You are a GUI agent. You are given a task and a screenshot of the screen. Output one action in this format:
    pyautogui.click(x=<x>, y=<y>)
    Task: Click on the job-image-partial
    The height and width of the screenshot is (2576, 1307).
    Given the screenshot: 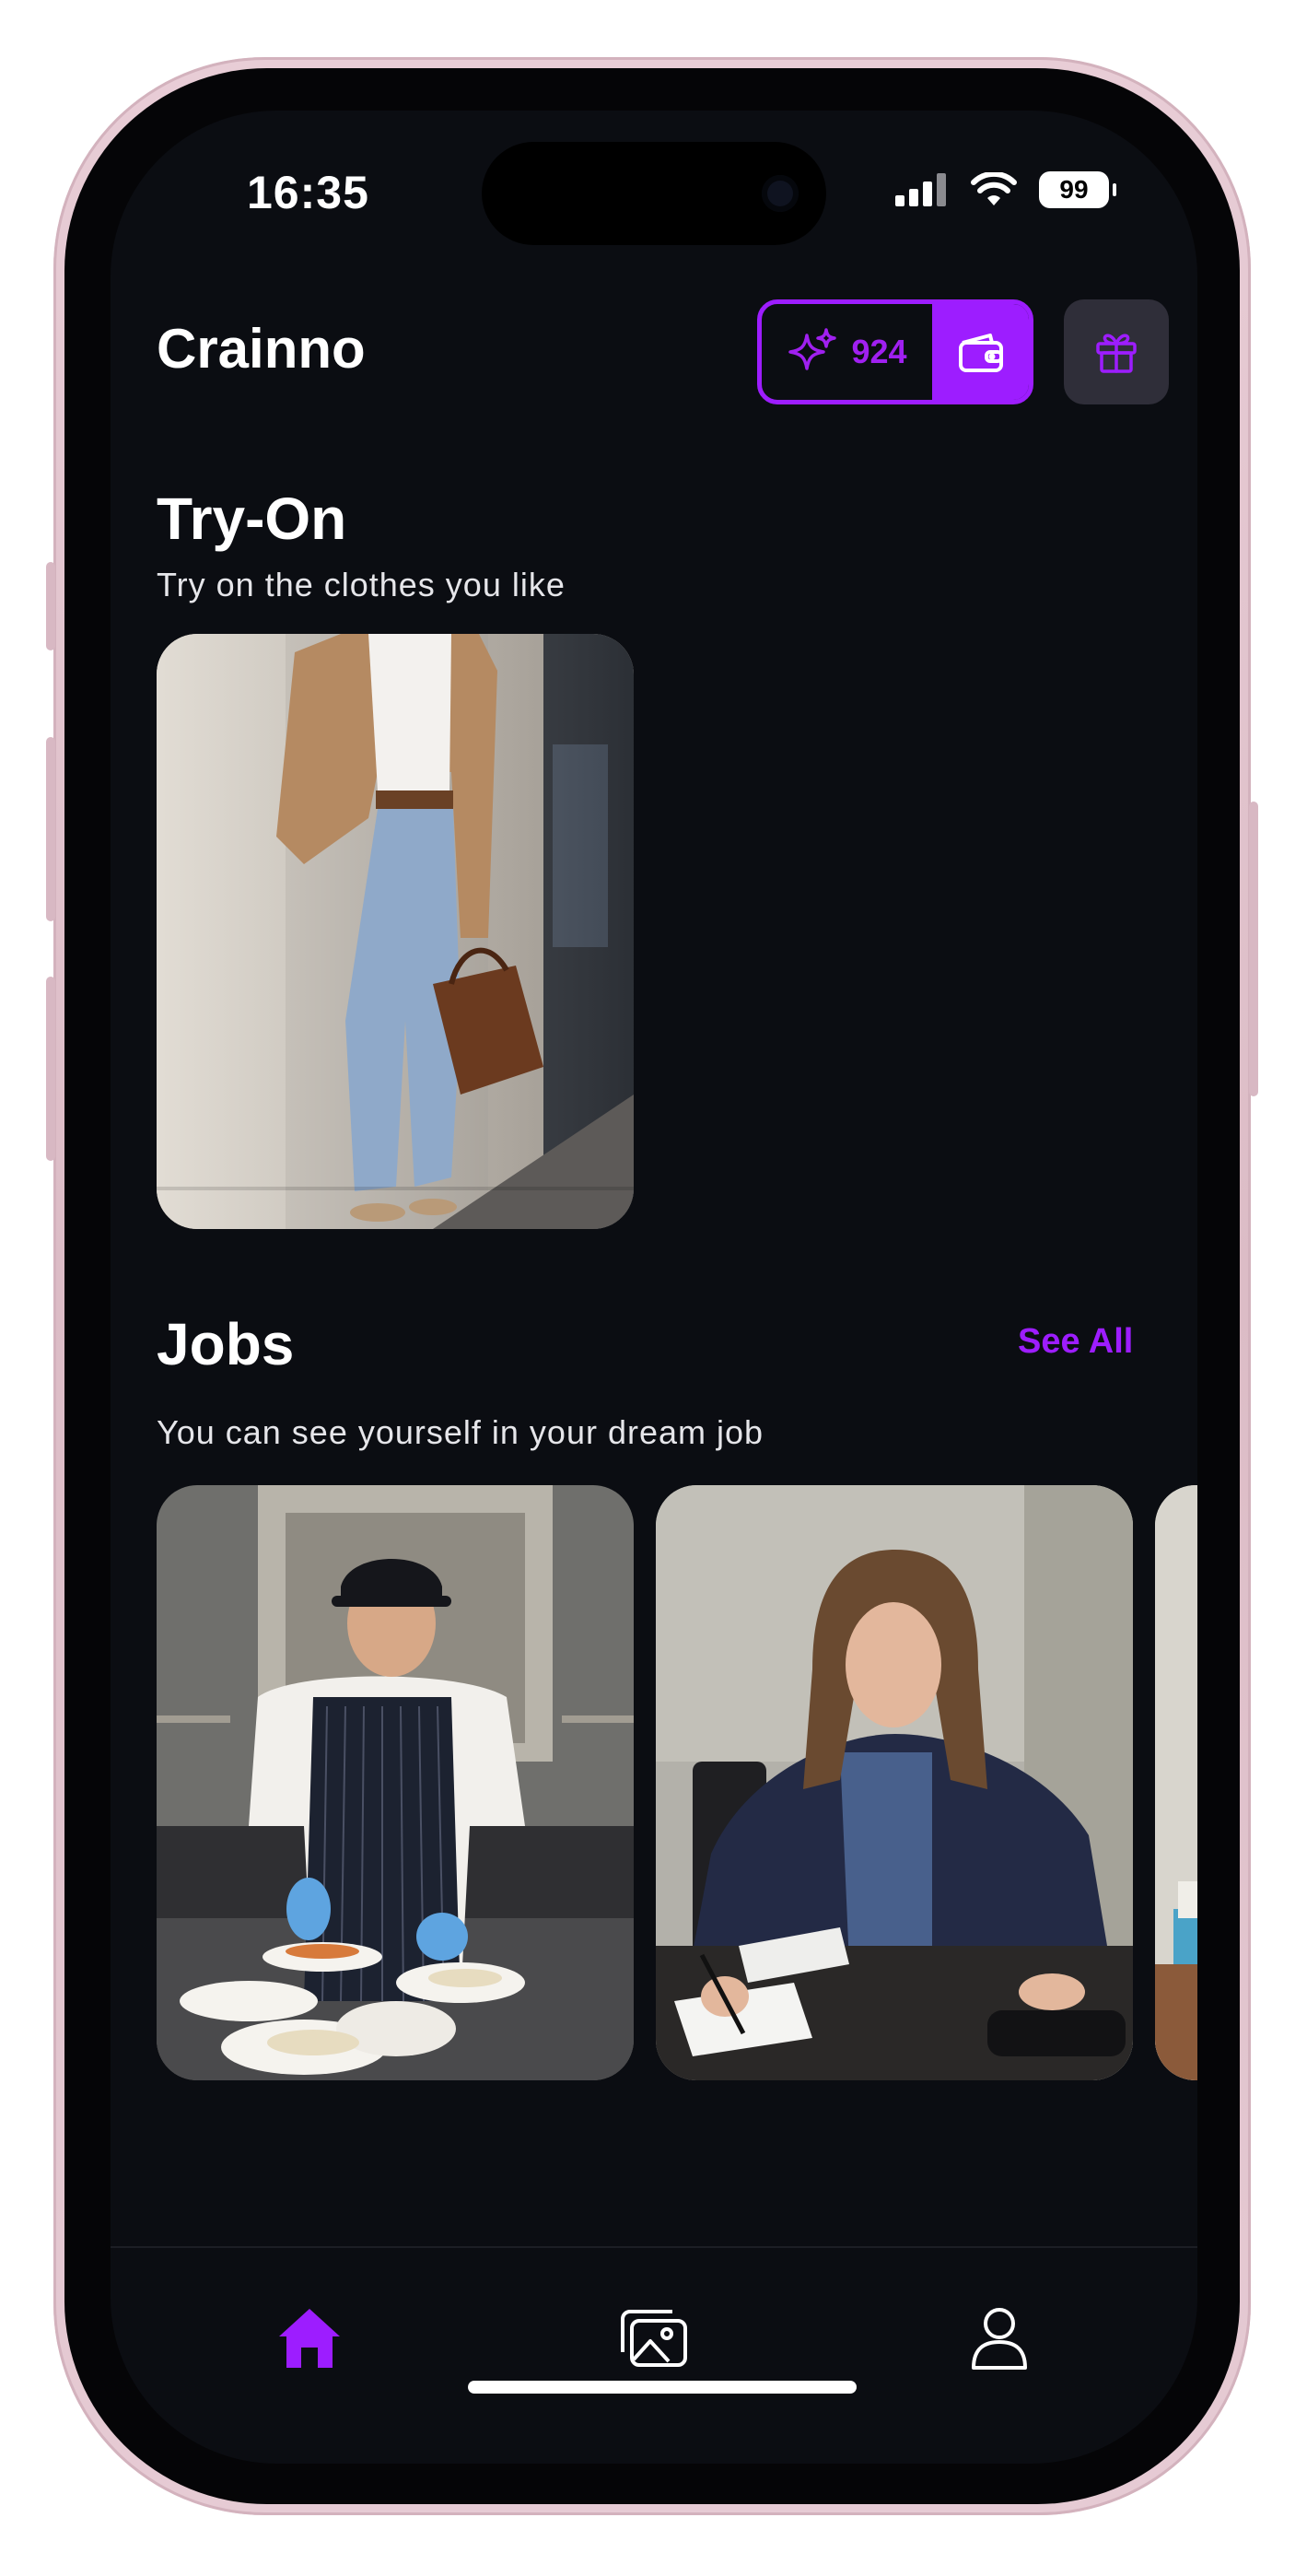 What is the action you would take?
    pyautogui.click(x=1176, y=1782)
    